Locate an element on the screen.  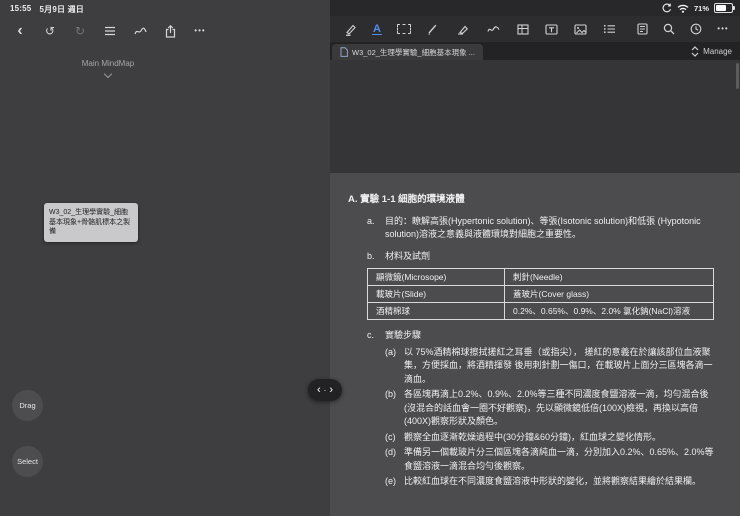
rect-excerpt-tool-icon is located at coordinates (403, 29).